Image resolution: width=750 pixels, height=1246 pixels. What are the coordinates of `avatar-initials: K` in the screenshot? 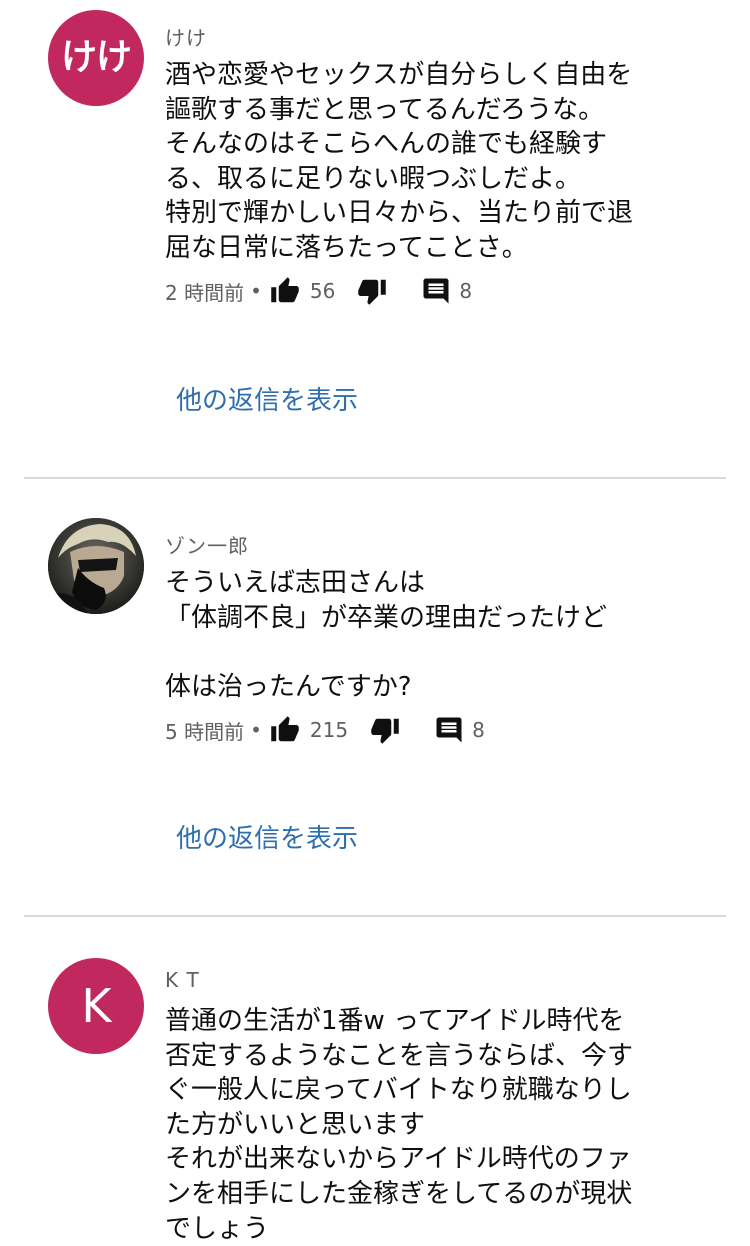 It's located at (96, 1006).